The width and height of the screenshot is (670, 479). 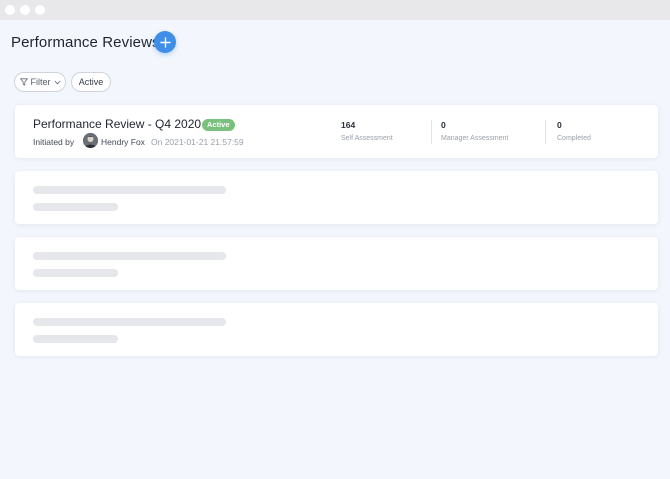 What do you see at coordinates (367, 131) in the screenshot?
I see `stat-self-assessment: 164 Self Assessment` at bounding box center [367, 131].